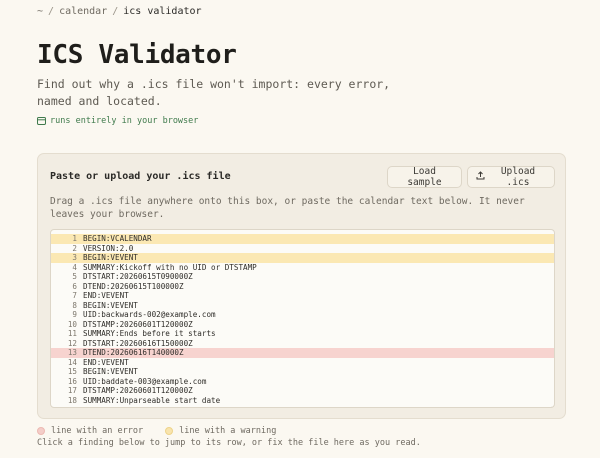 The width and height of the screenshot is (600, 458). Describe the element at coordinates (74, 238) in the screenshot. I see `line-number: 1` at that location.